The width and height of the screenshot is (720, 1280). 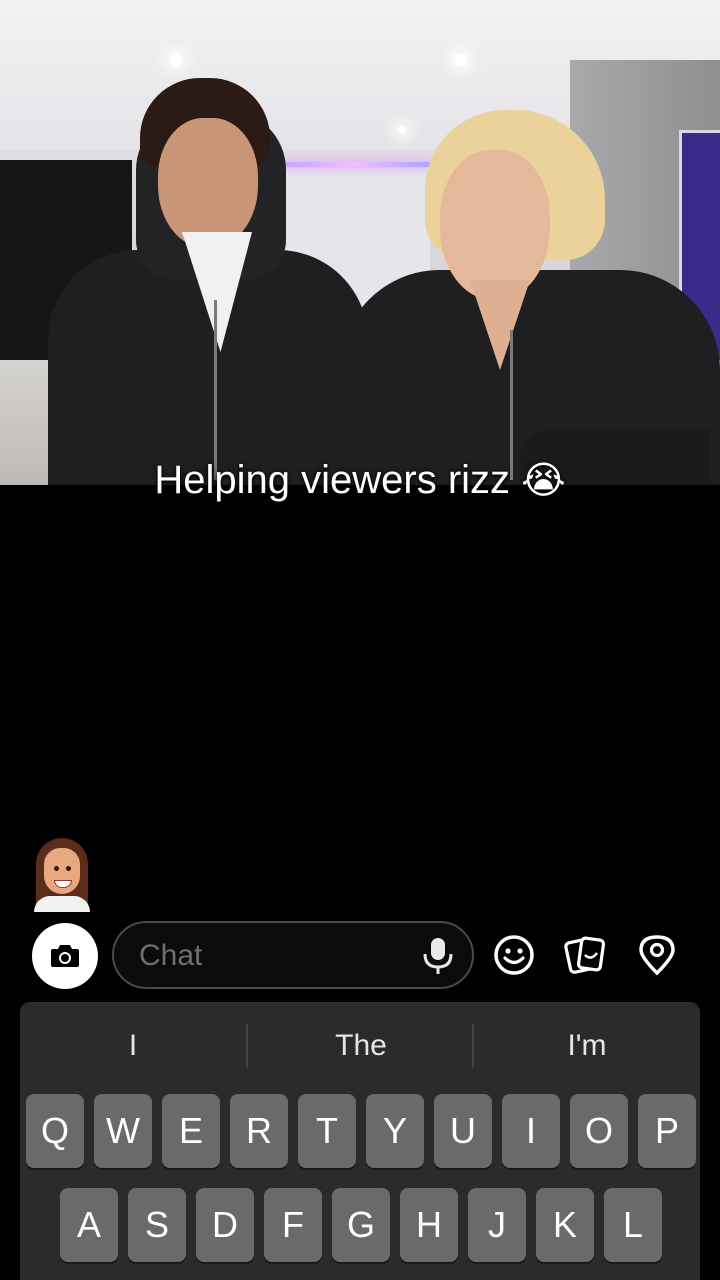 I want to click on led-strip, so click(x=355, y=164).